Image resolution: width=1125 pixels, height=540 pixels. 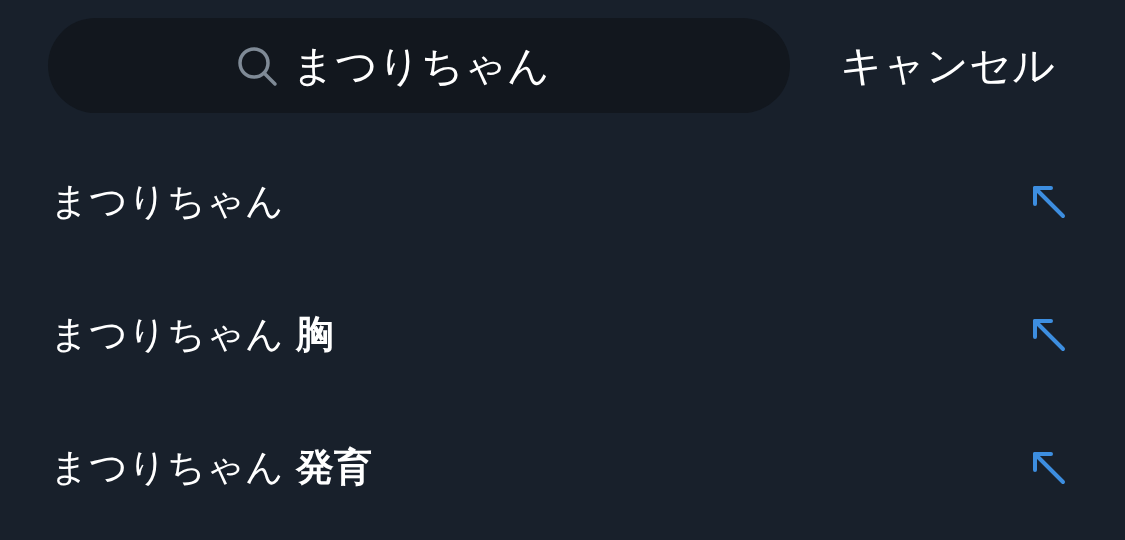 What do you see at coordinates (257, 65) in the screenshot?
I see `search-icon` at bounding box center [257, 65].